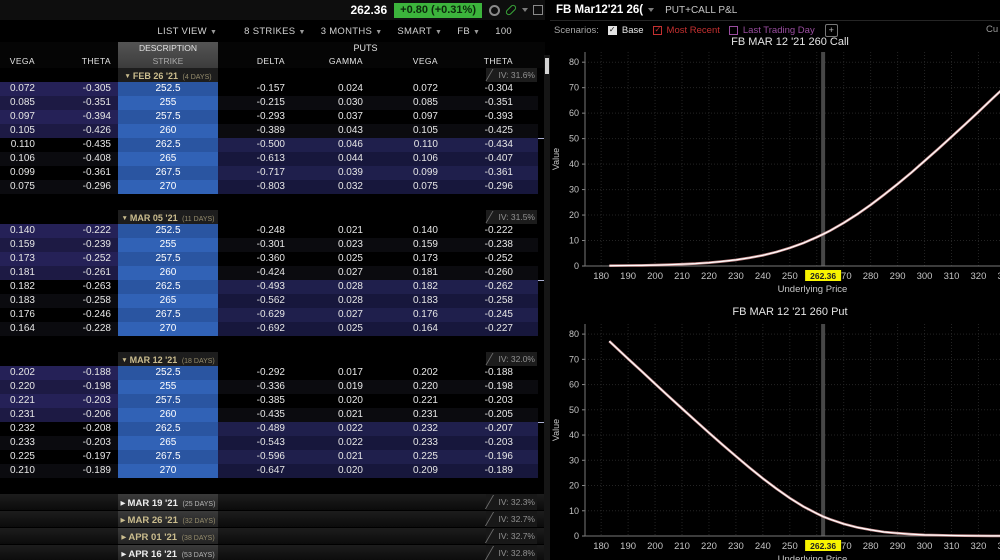 The width and height of the screenshot is (1000, 560). What do you see at coordinates (272, 387) in the screenshot?
I see `option-row: 0.220 -0.198 255 -0.336 0.019 0.220 -0.198` at bounding box center [272, 387].